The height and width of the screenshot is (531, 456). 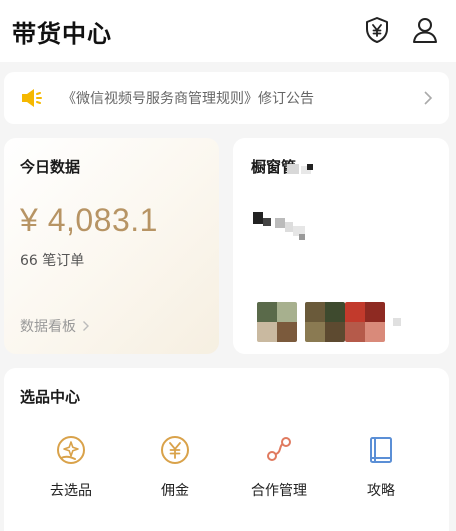 I want to click on pick-item-commission: 佣金, so click(x=175, y=467).